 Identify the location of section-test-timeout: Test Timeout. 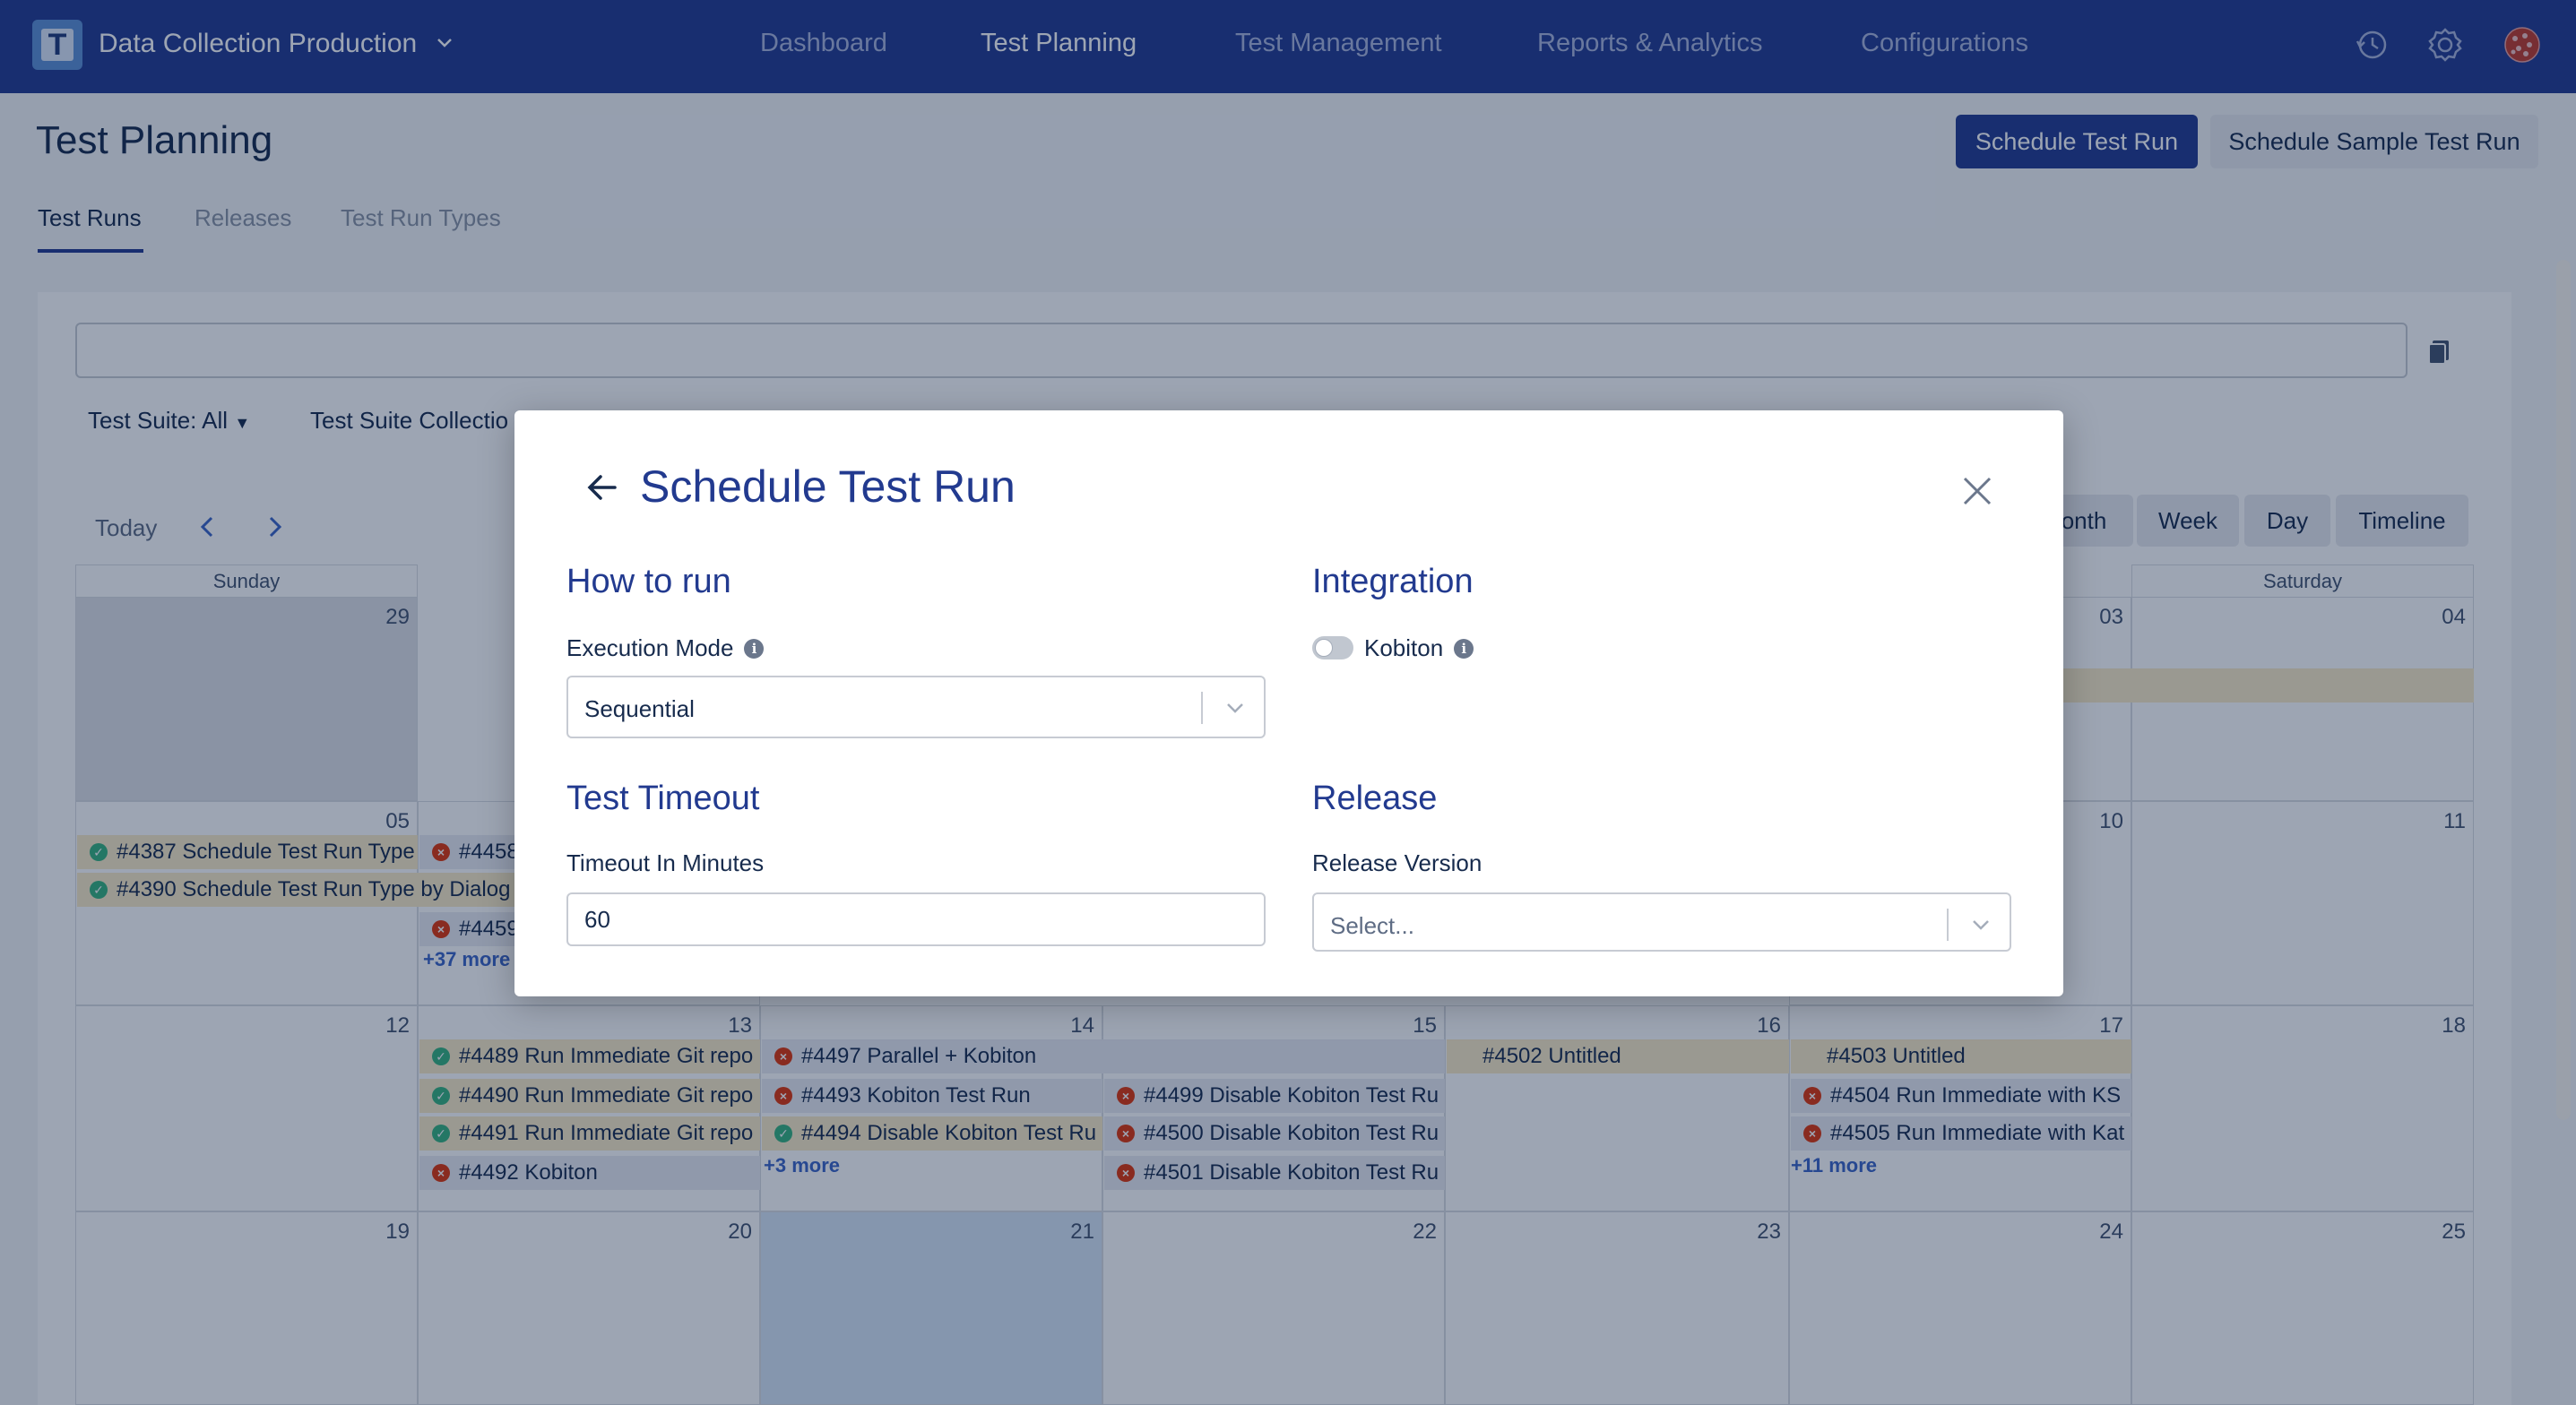
(663, 799).